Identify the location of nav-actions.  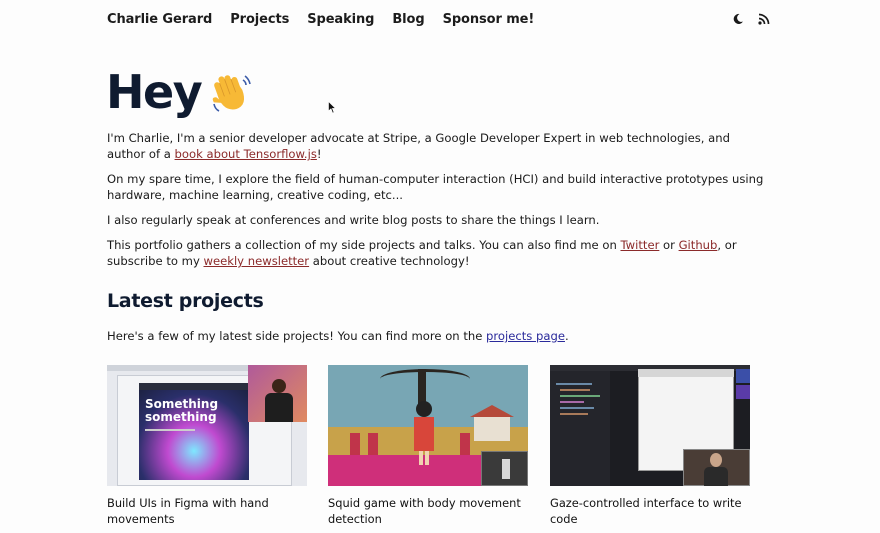
(751, 19).